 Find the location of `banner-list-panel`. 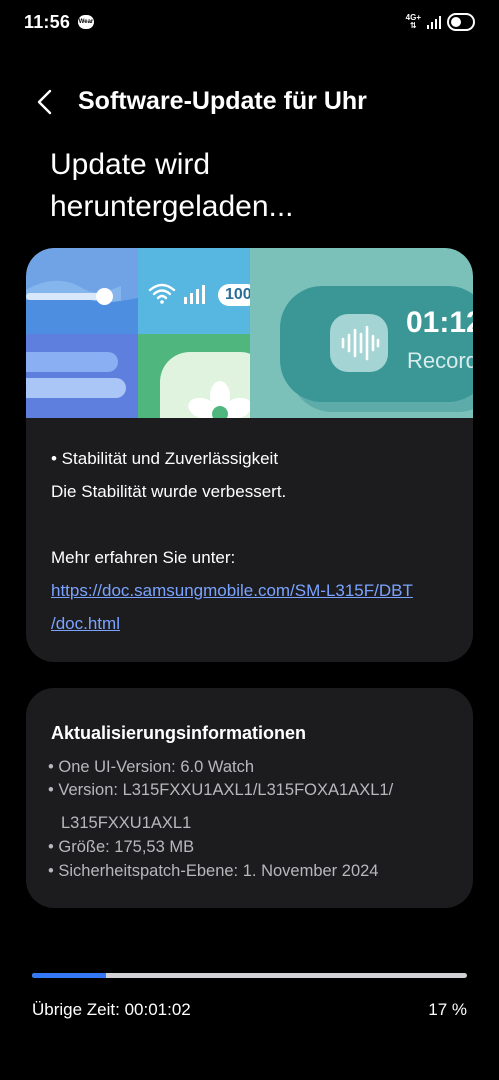

banner-list-panel is located at coordinates (82, 376).